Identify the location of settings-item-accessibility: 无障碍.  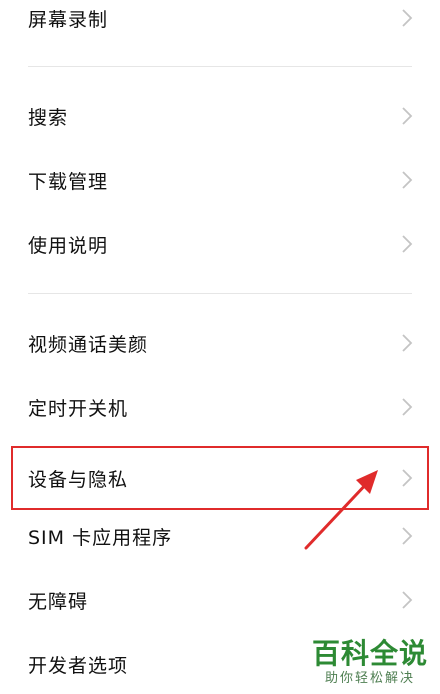
(220, 600).